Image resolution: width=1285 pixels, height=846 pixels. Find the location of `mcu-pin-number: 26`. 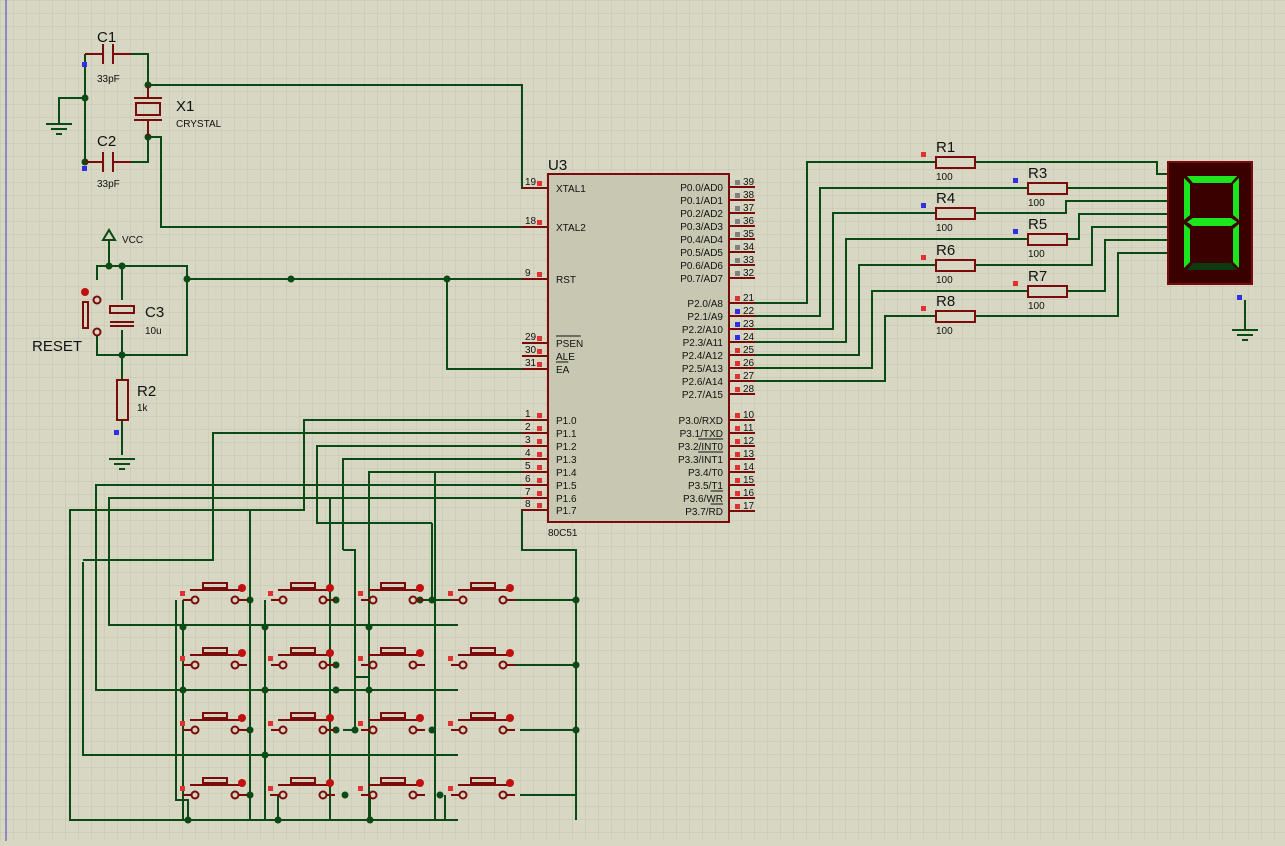

mcu-pin-number: 26 is located at coordinates (749, 363).